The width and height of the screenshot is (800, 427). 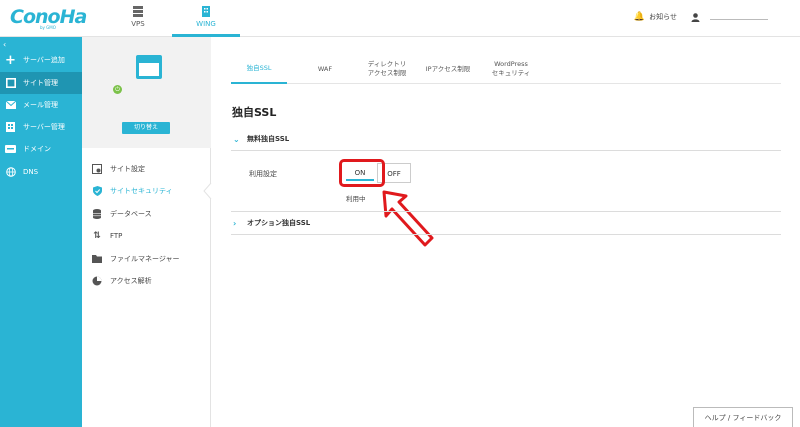 I want to click on database-icon, so click(x=97, y=214).